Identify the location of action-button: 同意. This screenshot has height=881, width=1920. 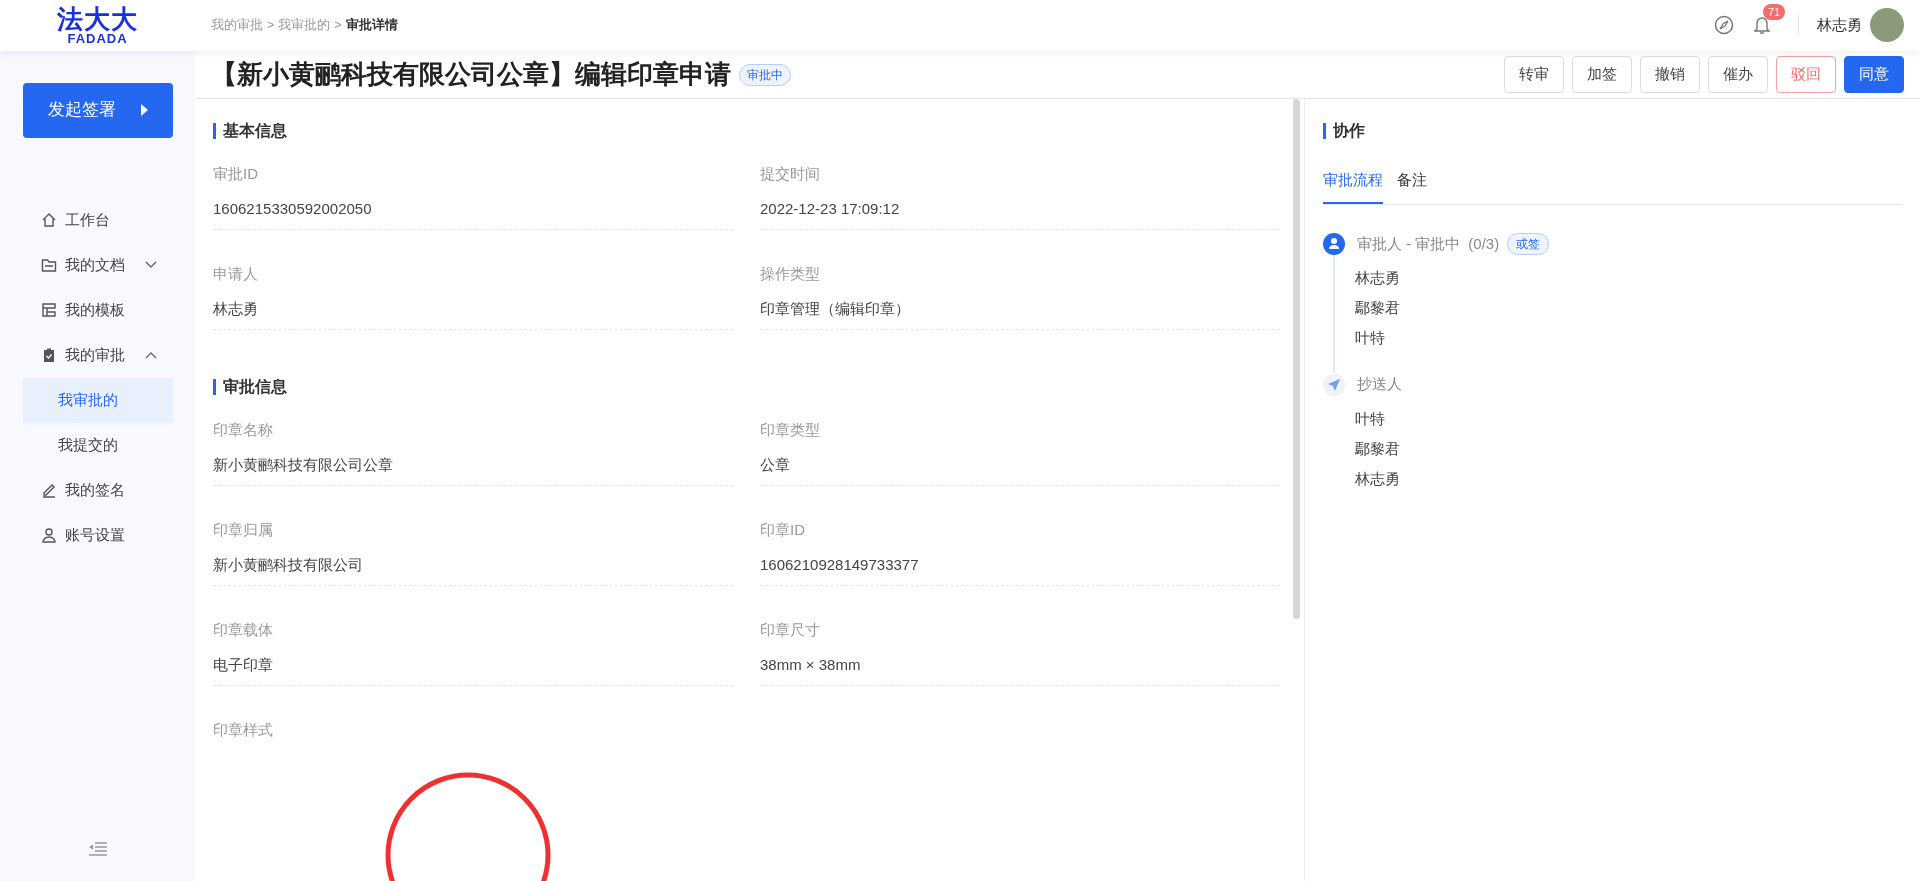
(1874, 74).